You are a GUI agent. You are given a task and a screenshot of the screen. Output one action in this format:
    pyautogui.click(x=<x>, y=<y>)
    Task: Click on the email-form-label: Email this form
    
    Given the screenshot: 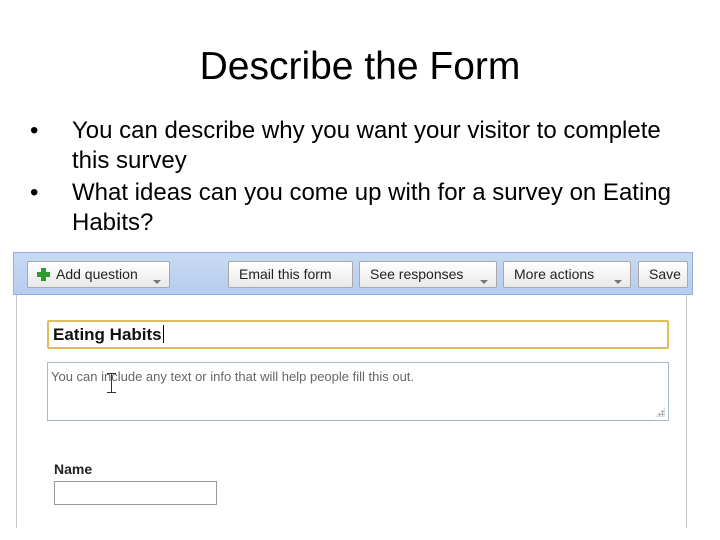 What is the action you would take?
    pyautogui.click(x=285, y=274)
    